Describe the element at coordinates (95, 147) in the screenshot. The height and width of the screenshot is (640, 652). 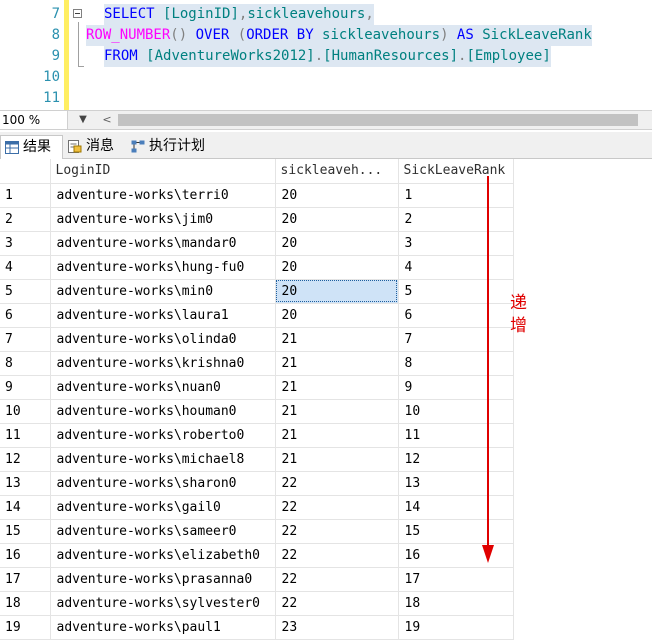
I see `tab-messages: 消息` at that location.